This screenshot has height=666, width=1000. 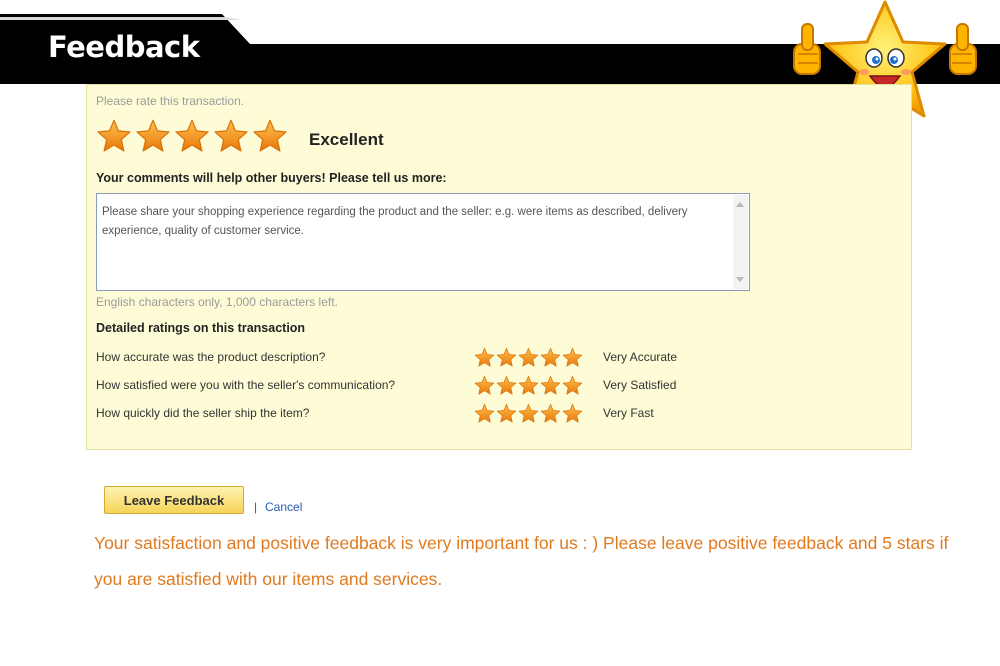 I want to click on left-thumb-icon, so click(x=807, y=49).